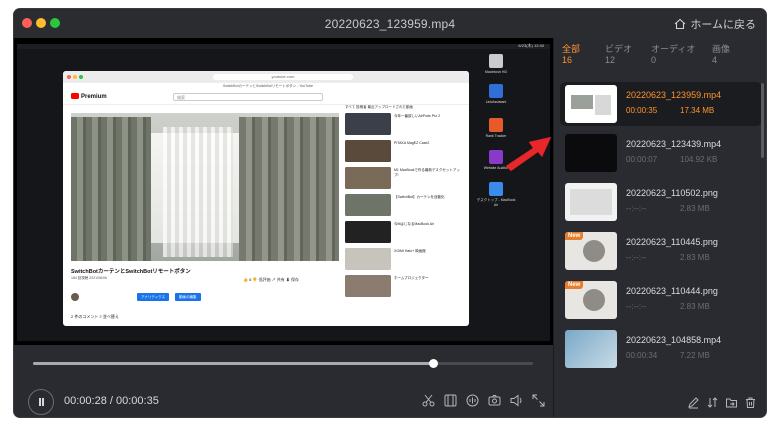 This screenshot has width=780, height=432. What do you see at coordinates (712, 402) in the screenshot?
I see `sort-icon` at bounding box center [712, 402].